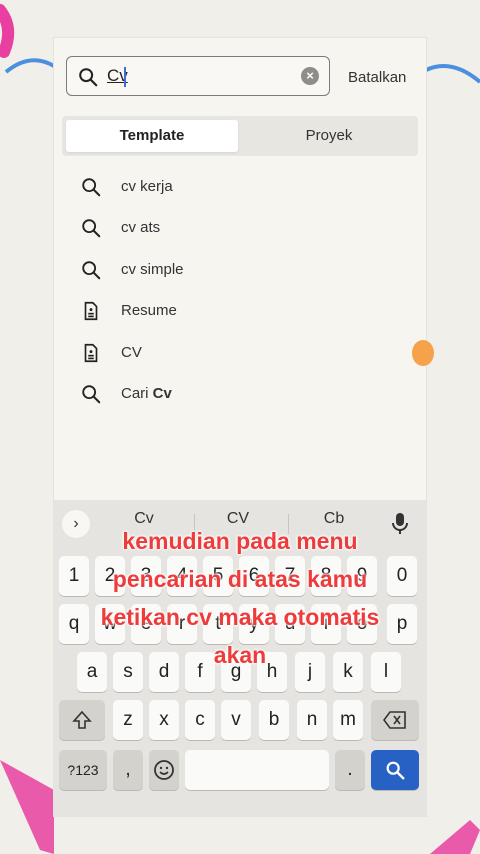  Describe the element at coordinates (240, 655) in the screenshot. I see `caption-line: akan` at that location.